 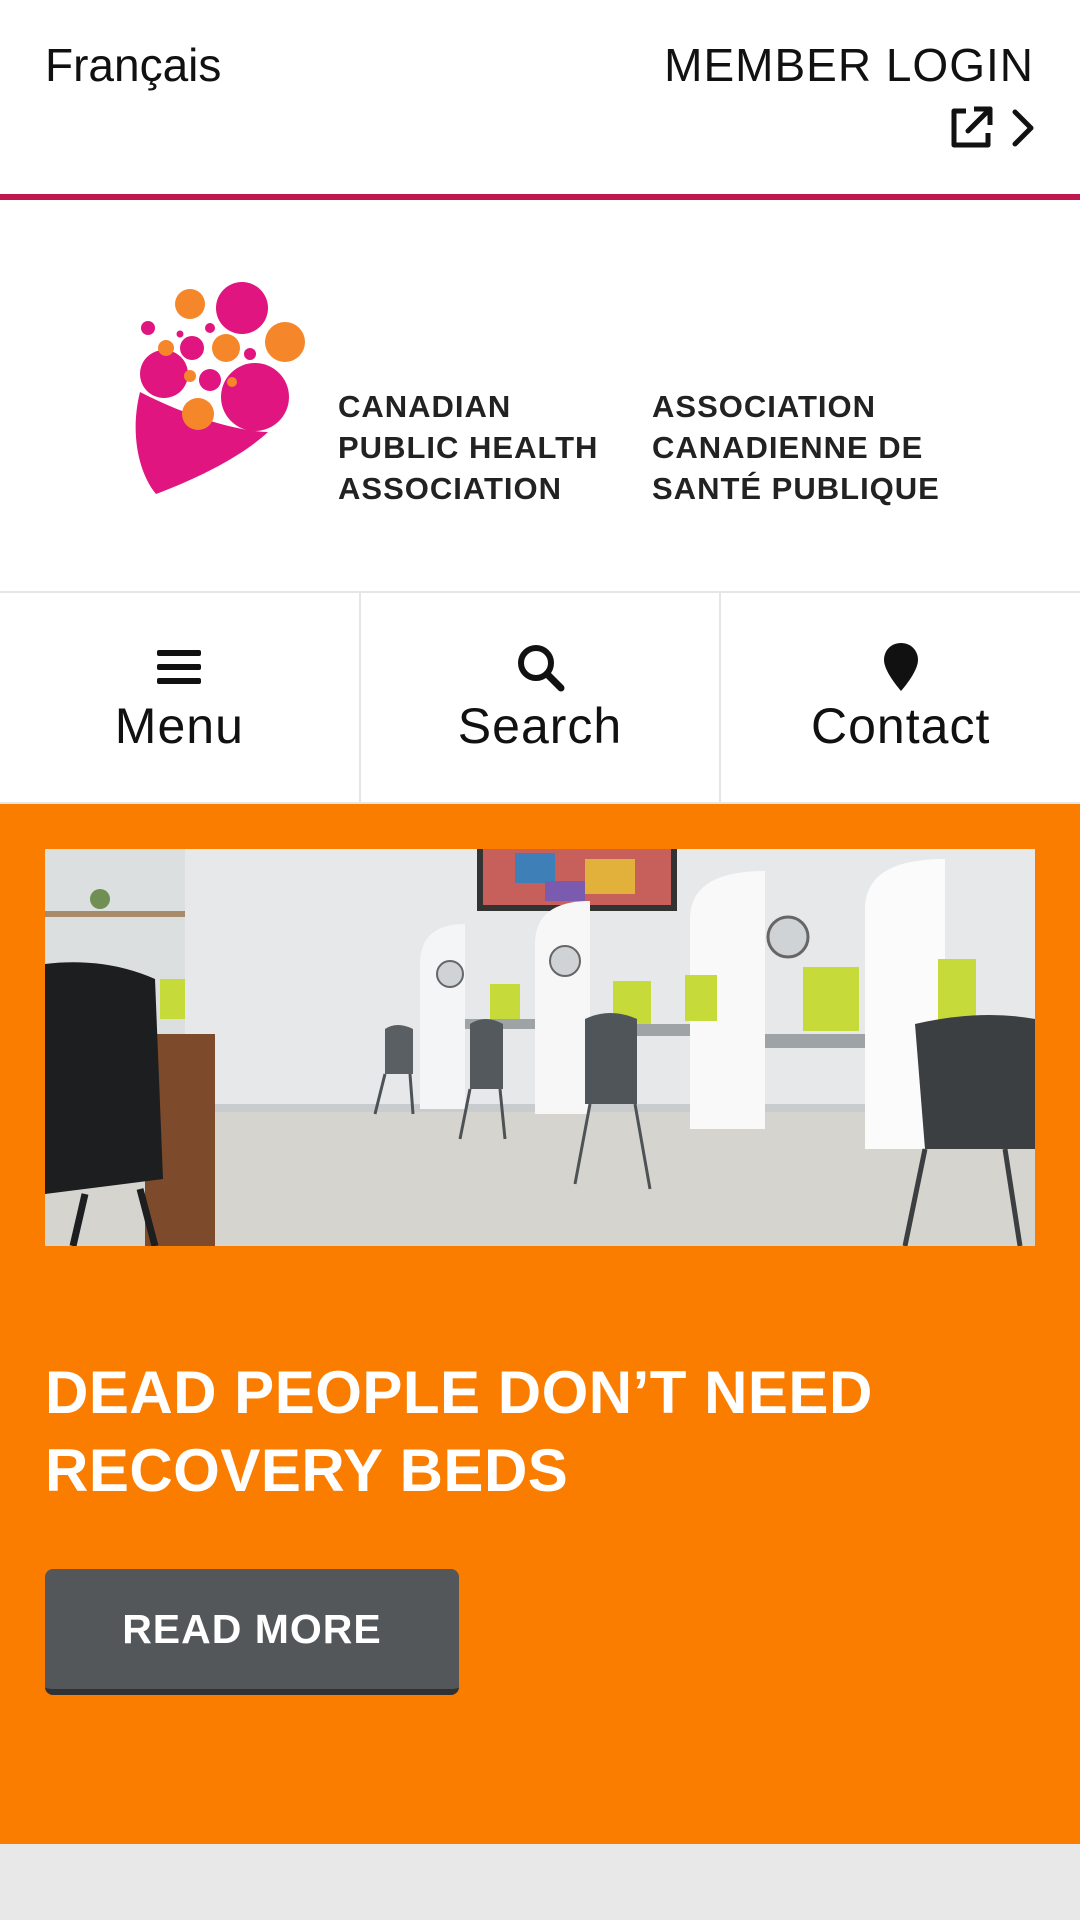 I want to click on primary-nav-row: Menu Search Contact, so click(x=540, y=697).